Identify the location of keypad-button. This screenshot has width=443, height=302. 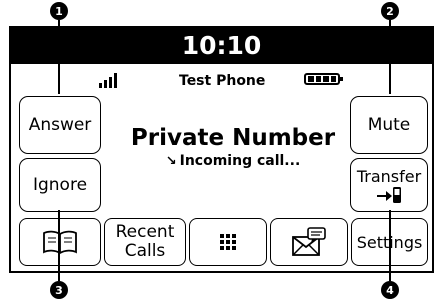
(228, 242).